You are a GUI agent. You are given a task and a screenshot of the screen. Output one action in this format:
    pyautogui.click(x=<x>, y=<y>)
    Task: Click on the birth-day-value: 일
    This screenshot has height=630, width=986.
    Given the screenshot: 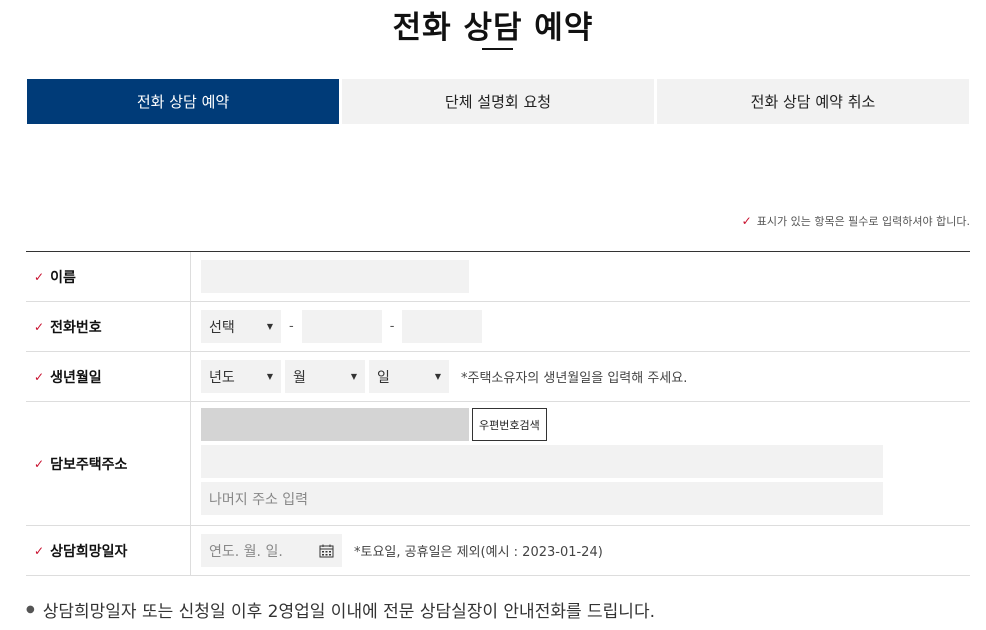 What is the action you would take?
    pyautogui.click(x=383, y=377)
    